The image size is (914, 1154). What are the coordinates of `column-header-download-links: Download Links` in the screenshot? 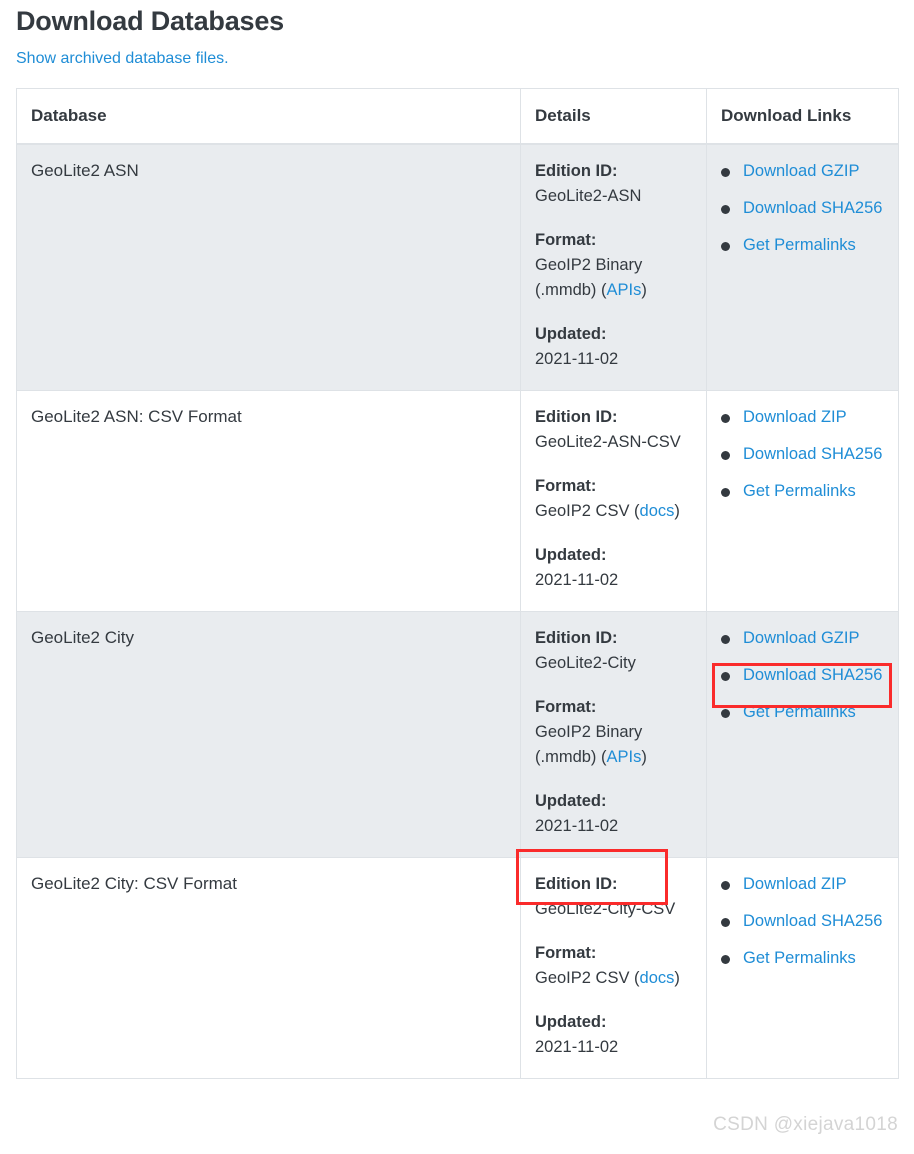 It's located at (802, 116).